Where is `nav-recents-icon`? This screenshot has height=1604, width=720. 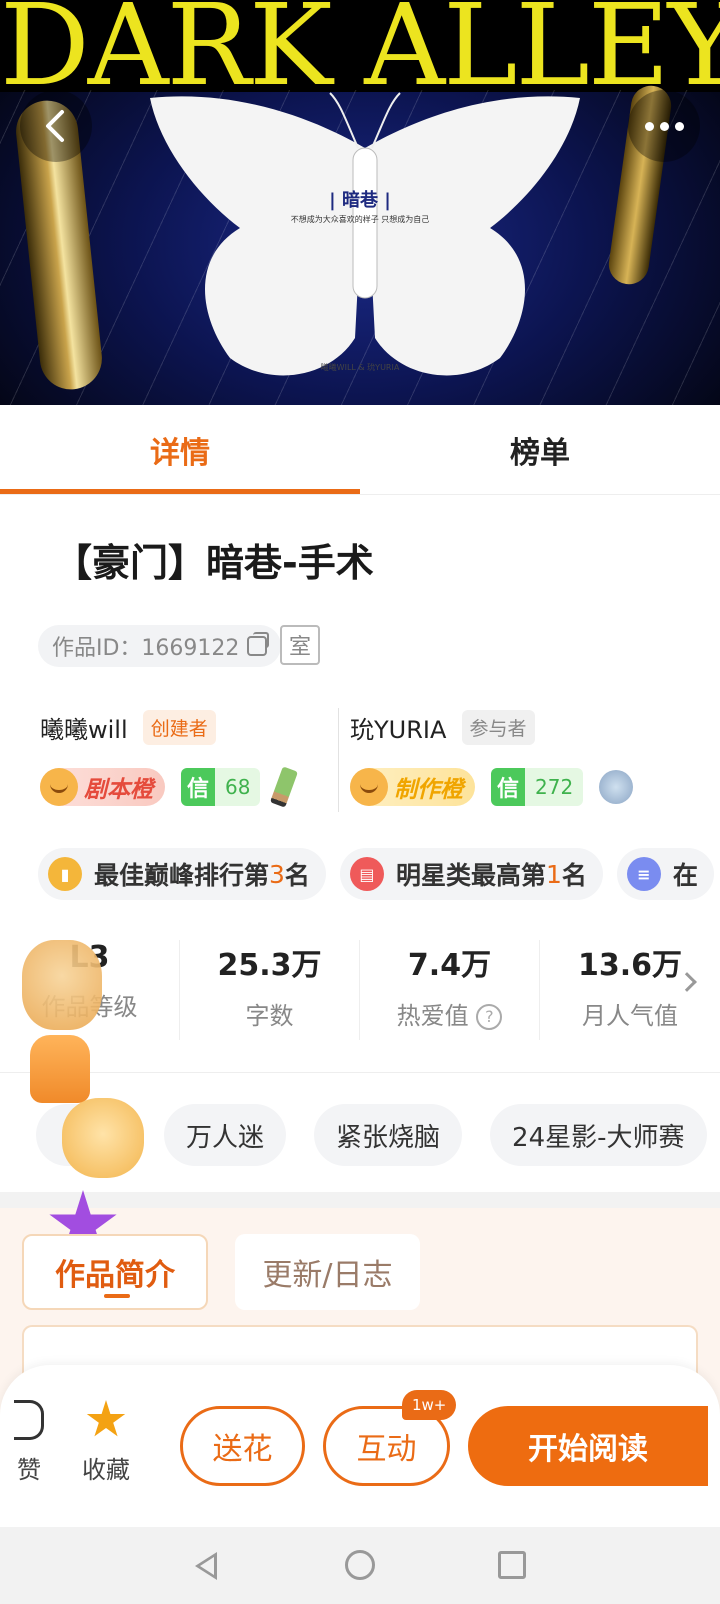
nav-recents-icon is located at coordinates (512, 1565).